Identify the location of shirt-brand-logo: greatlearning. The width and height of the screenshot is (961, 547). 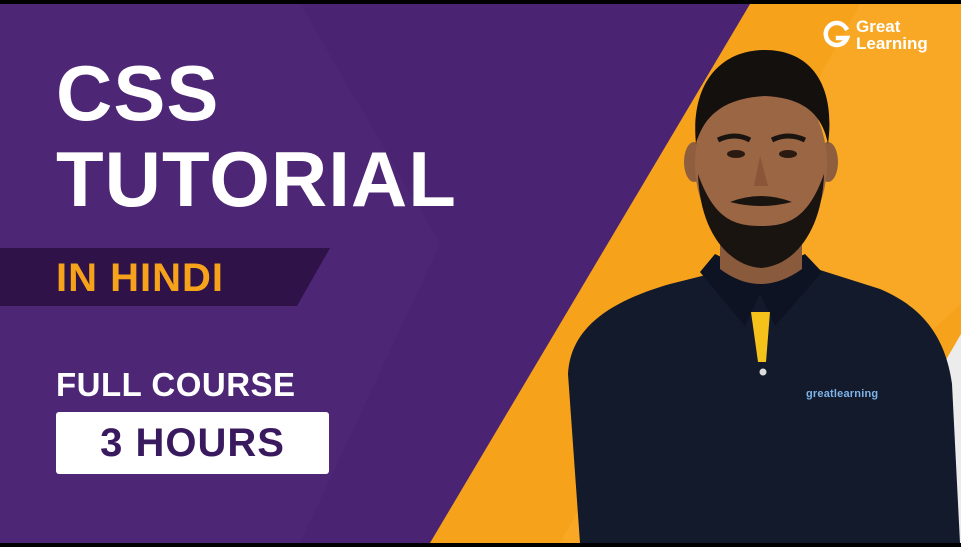
(842, 394).